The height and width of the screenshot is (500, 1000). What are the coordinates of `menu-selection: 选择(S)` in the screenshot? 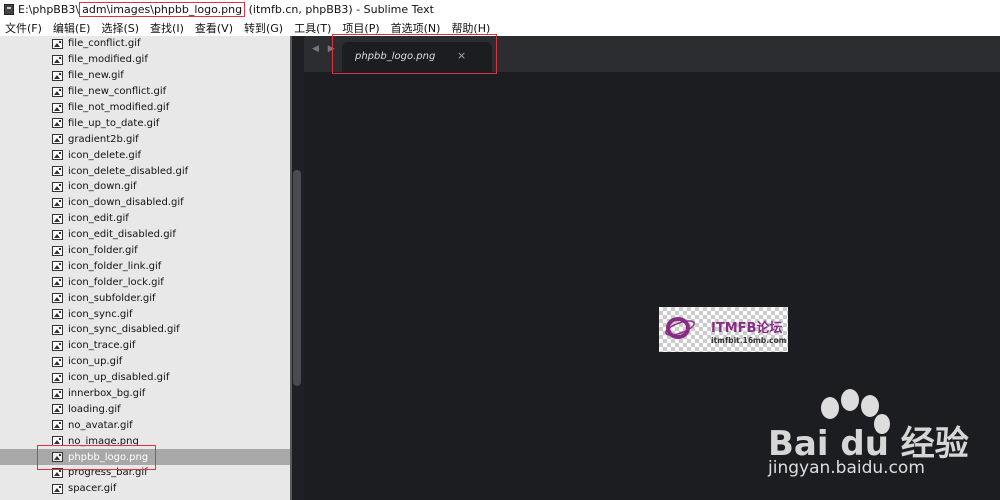 It's located at (120, 28).